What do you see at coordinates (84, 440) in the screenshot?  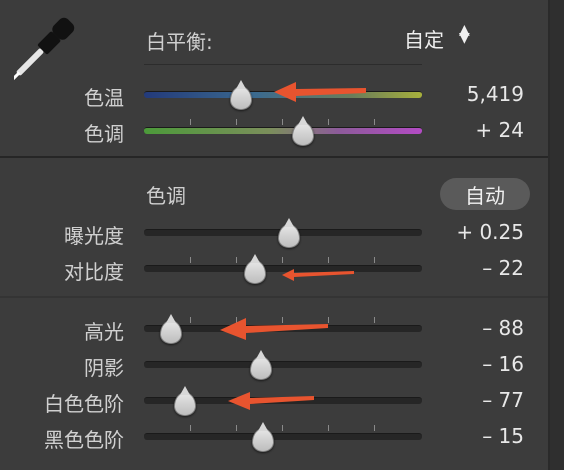 I see `blacks-label: 黑色色阶` at bounding box center [84, 440].